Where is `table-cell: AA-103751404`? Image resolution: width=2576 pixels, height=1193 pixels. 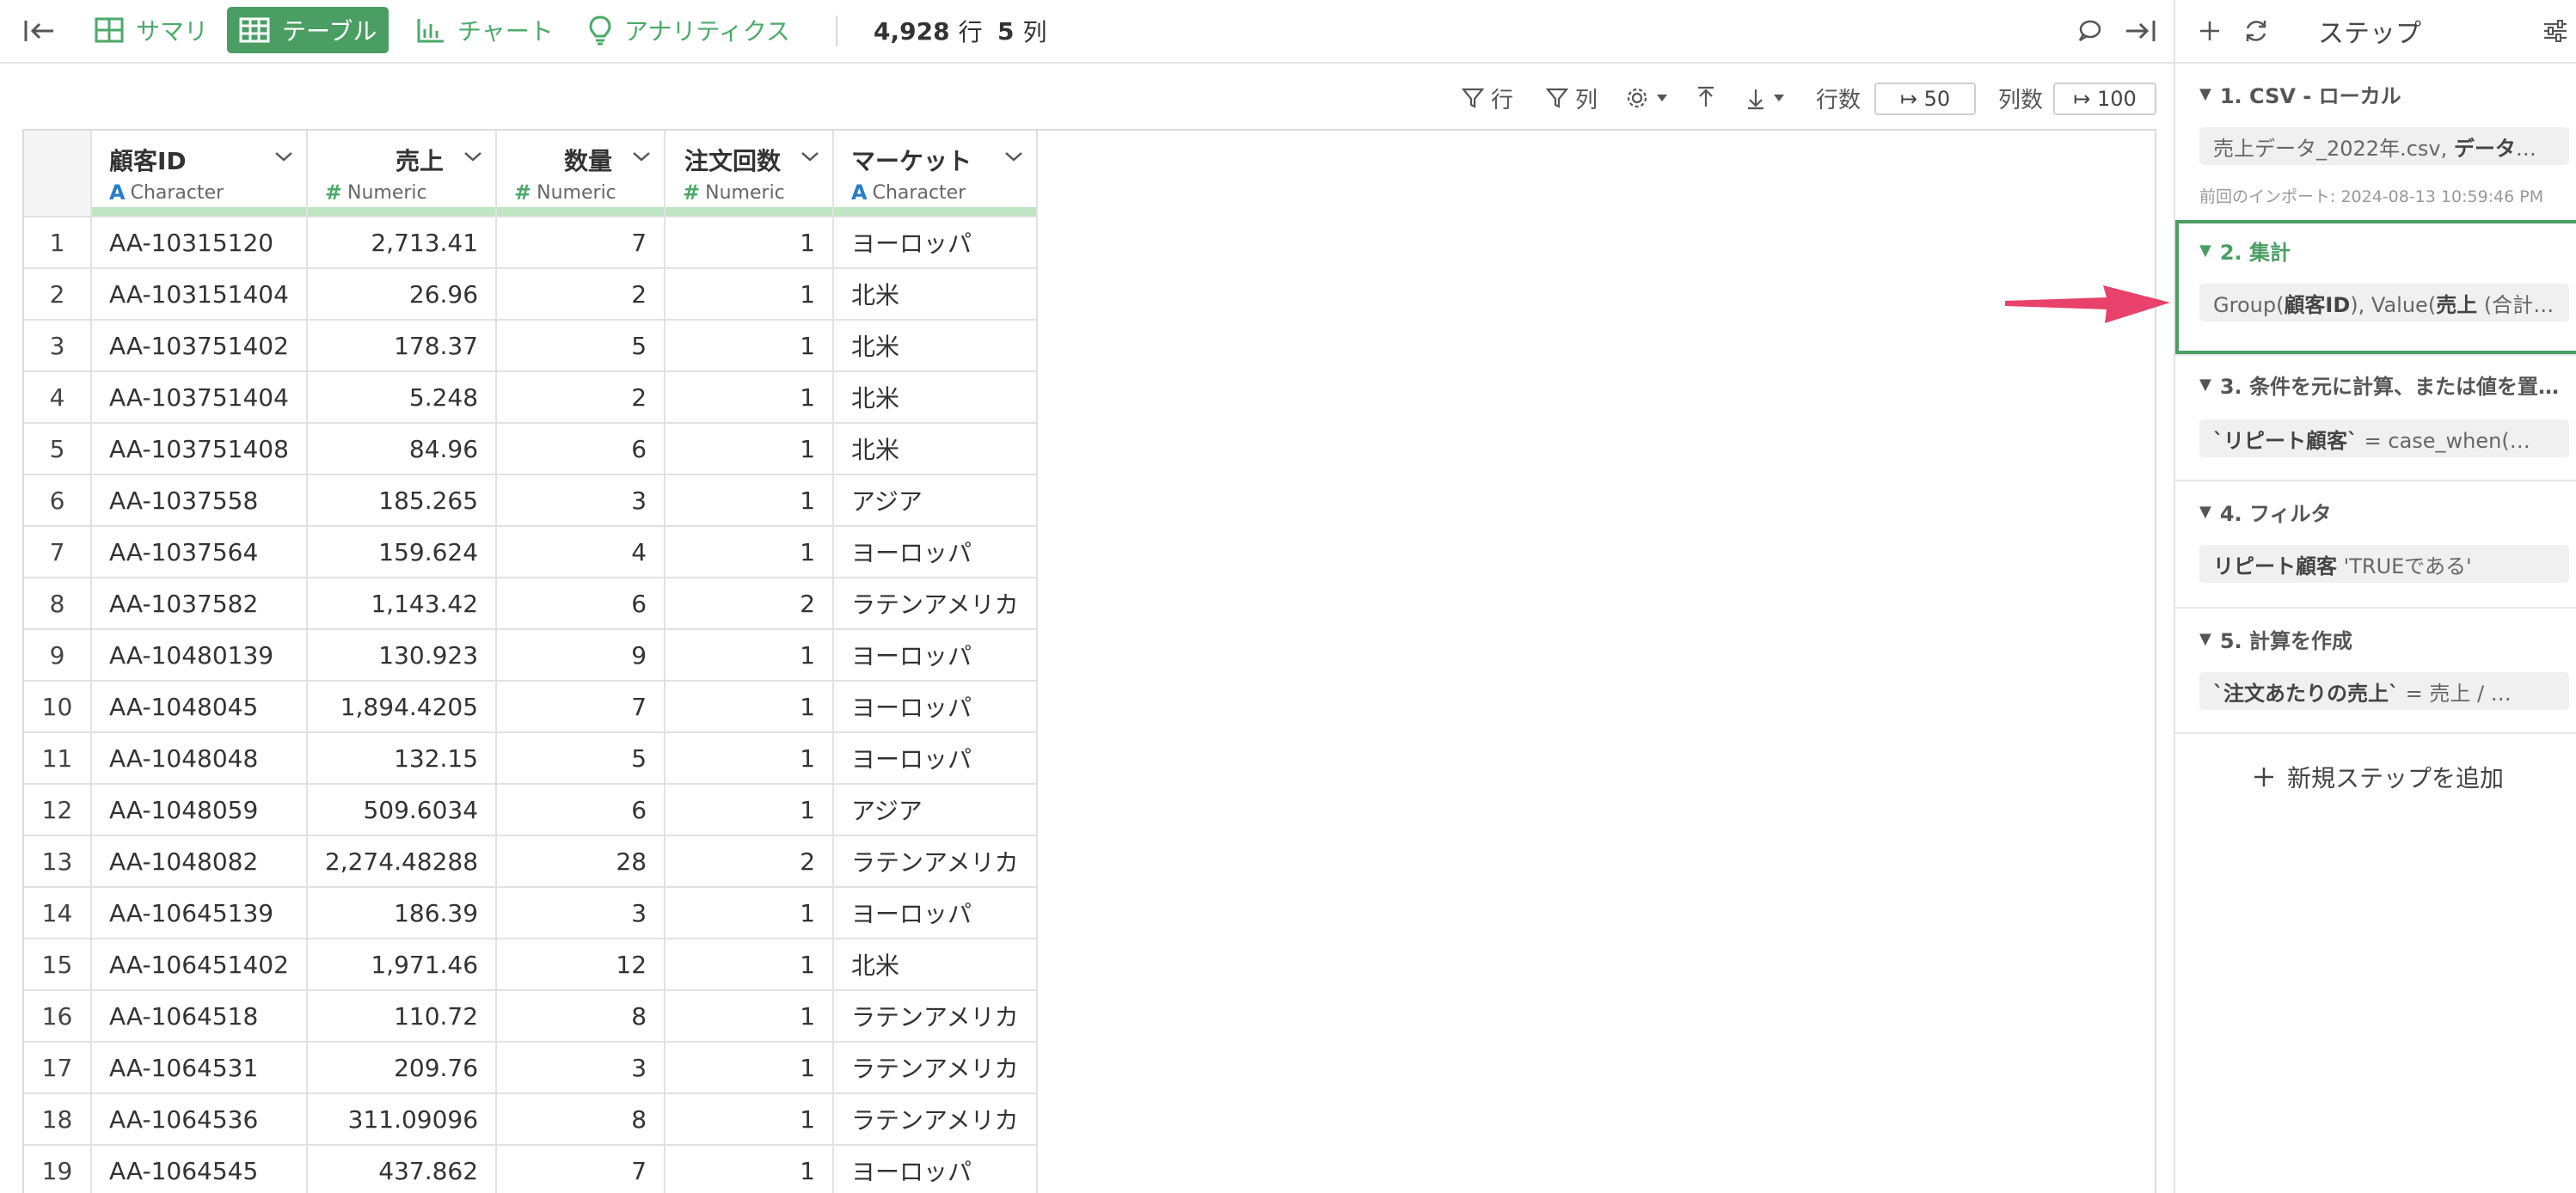 table-cell: AA-103751404 is located at coordinates (199, 397).